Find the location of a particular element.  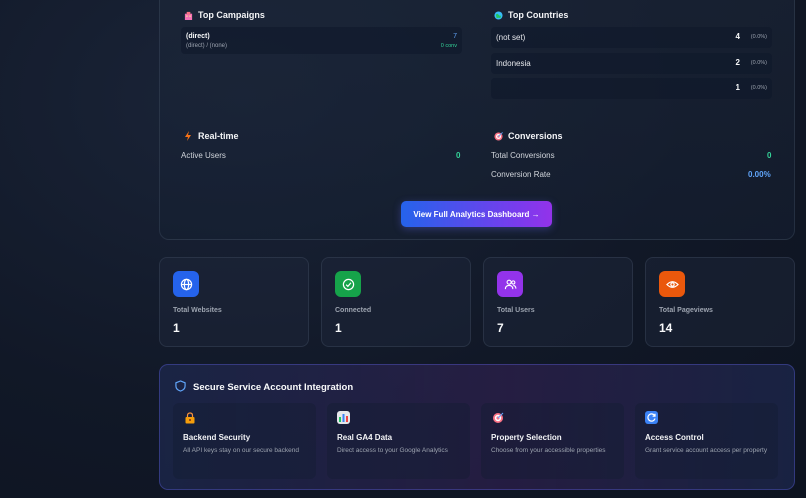

view-dashboard-button: View Full Analytics Dashboard → is located at coordinates (476, 214).